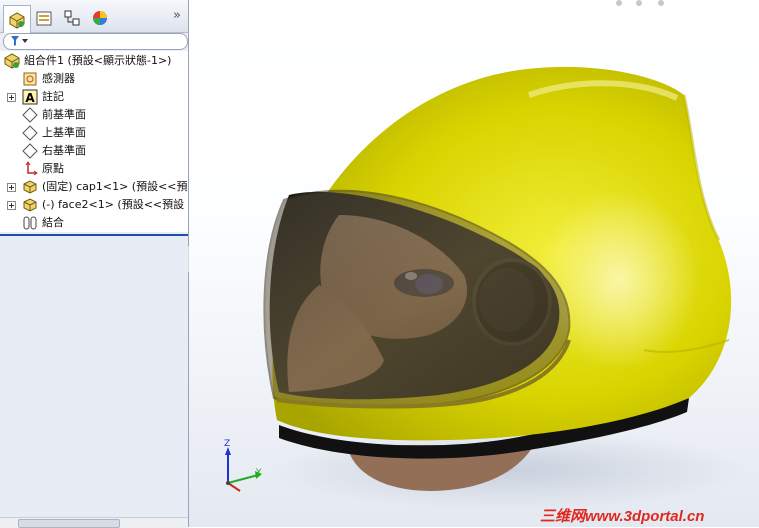  I want to click on tree-item-cap1: (固定) cap1<1> (預設<<預, so click(94, 187).